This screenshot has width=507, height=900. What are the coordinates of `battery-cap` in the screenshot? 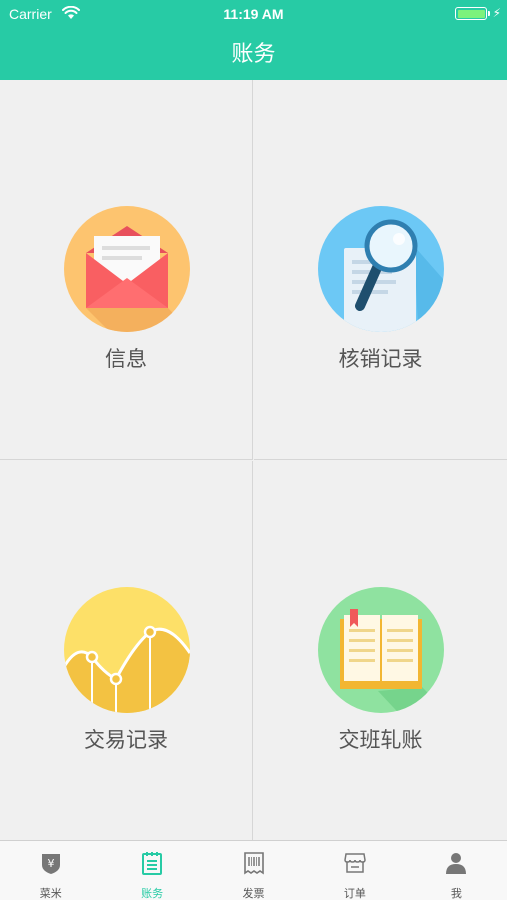 It's located at (489, 13).